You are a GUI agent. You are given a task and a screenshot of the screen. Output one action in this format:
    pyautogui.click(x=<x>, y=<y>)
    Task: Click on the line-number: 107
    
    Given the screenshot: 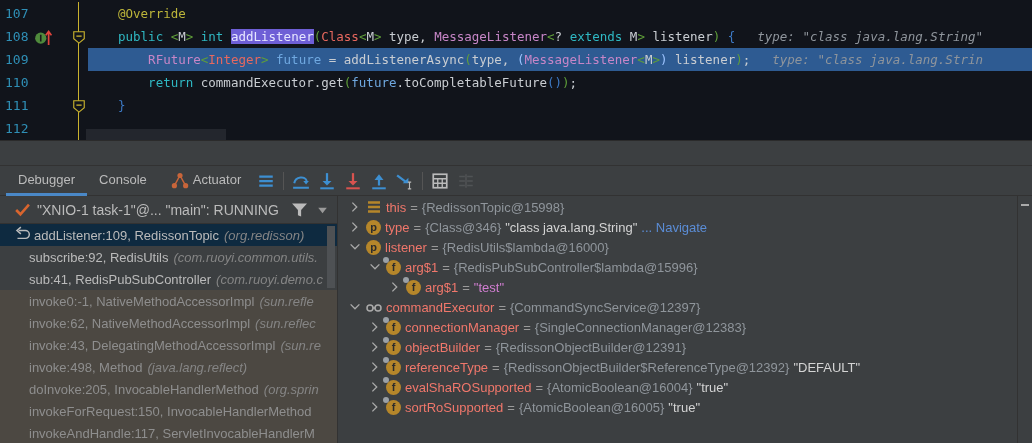 What is the action you would take?
    pyautogui.click(x=17, y=13)
    